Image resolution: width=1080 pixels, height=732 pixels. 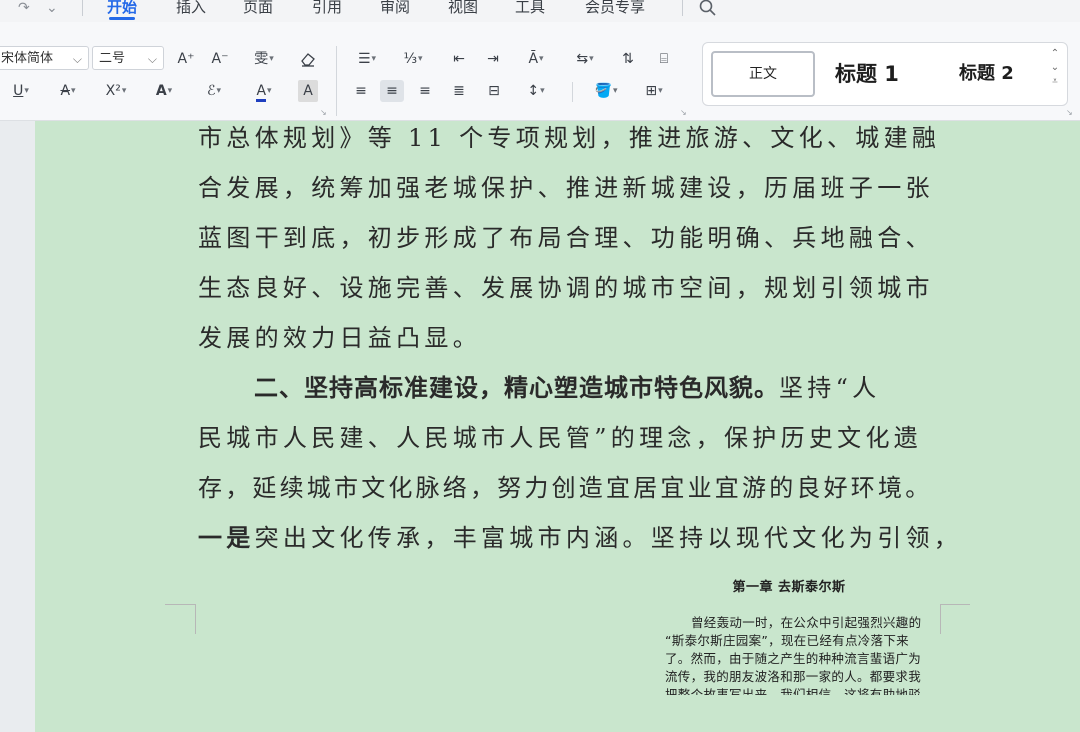 I want to click on borders-button: ⊞▾, so click(x=654, y=91).